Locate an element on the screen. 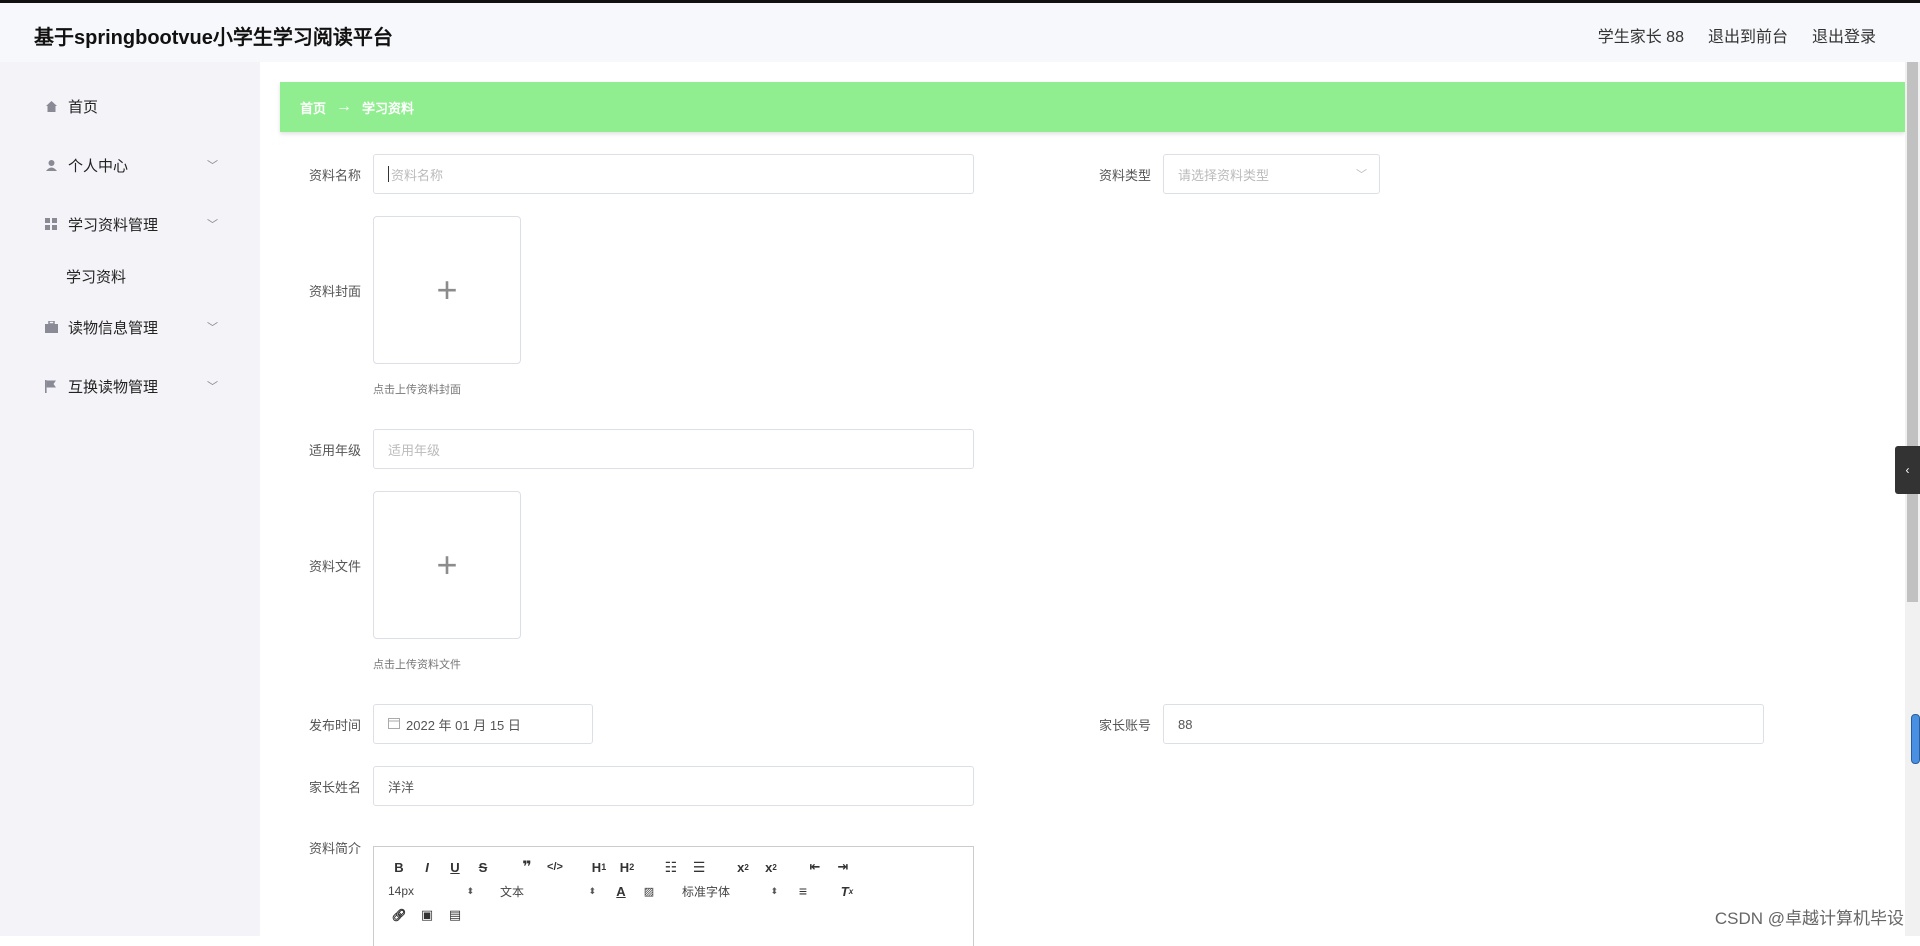 The width and height of the screenshot is (1920, 946). grid-icon is located at coordinates (51, 224).